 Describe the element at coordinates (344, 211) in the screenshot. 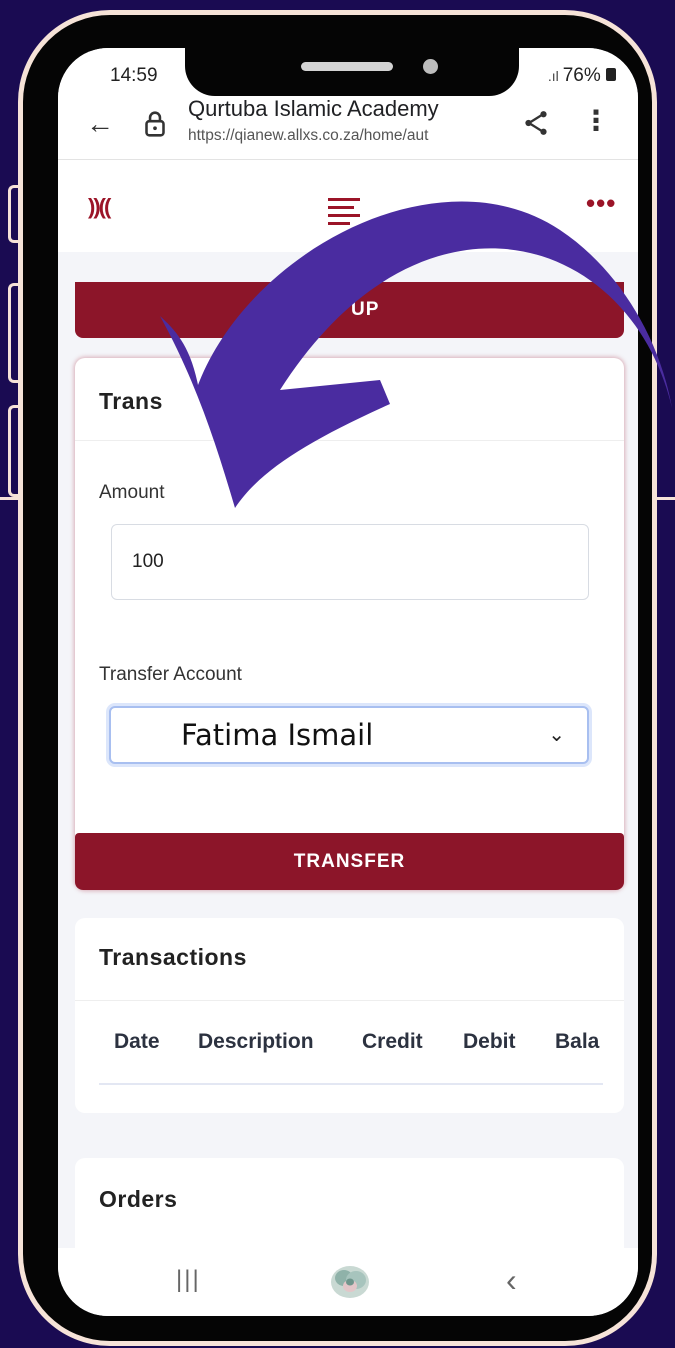

I see `hamburger-icon` at that location.